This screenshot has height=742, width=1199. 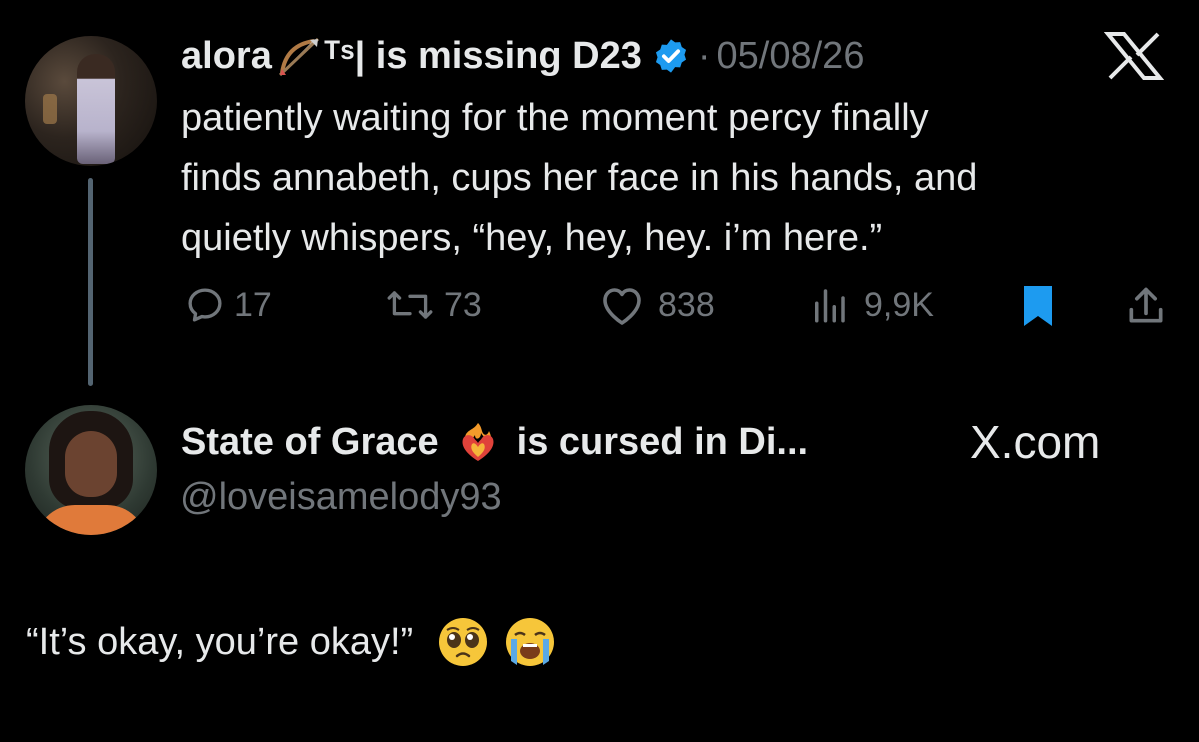 I want to click on quote-handle-text: @loveisamelody93, so click(x=341, y=497).